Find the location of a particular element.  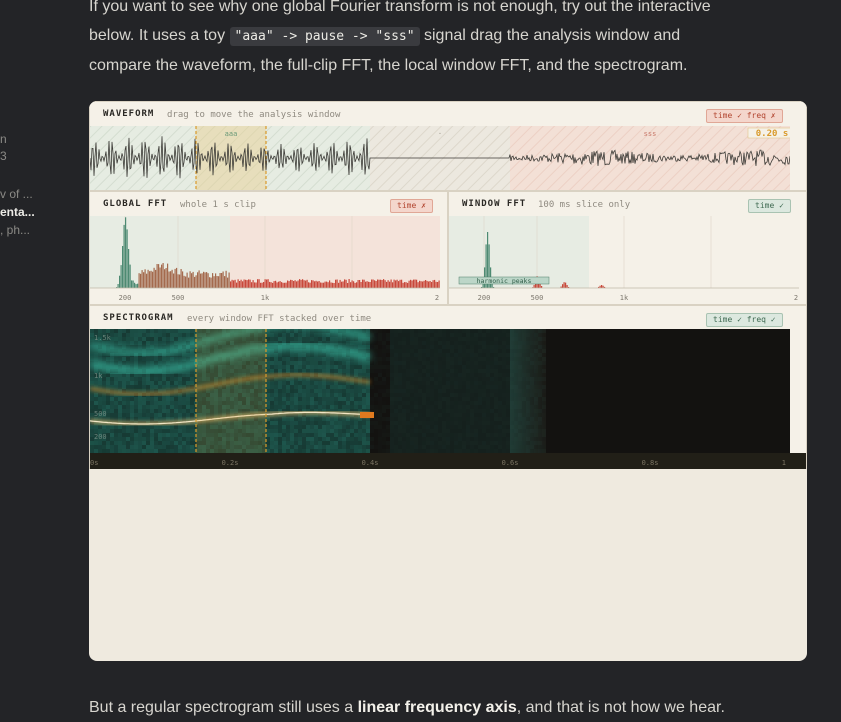

toc-item: n is located at coordinates (3, 139).